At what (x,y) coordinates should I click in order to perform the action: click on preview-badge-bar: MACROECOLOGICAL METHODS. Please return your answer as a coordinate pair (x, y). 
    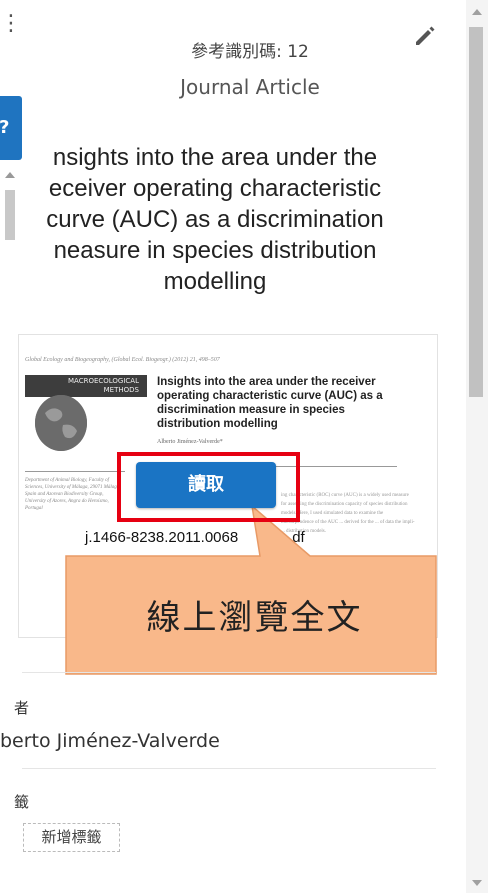
    Looking at the image, I should click on (86, 386).